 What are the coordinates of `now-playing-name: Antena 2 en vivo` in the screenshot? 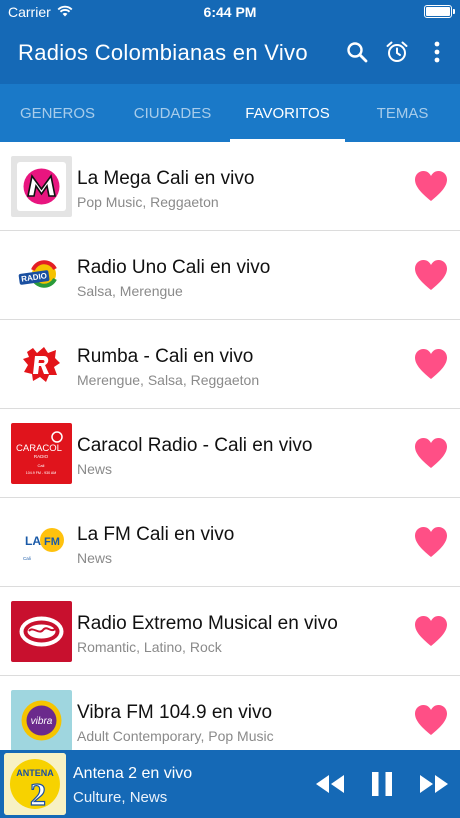 It's located at (133, 773).